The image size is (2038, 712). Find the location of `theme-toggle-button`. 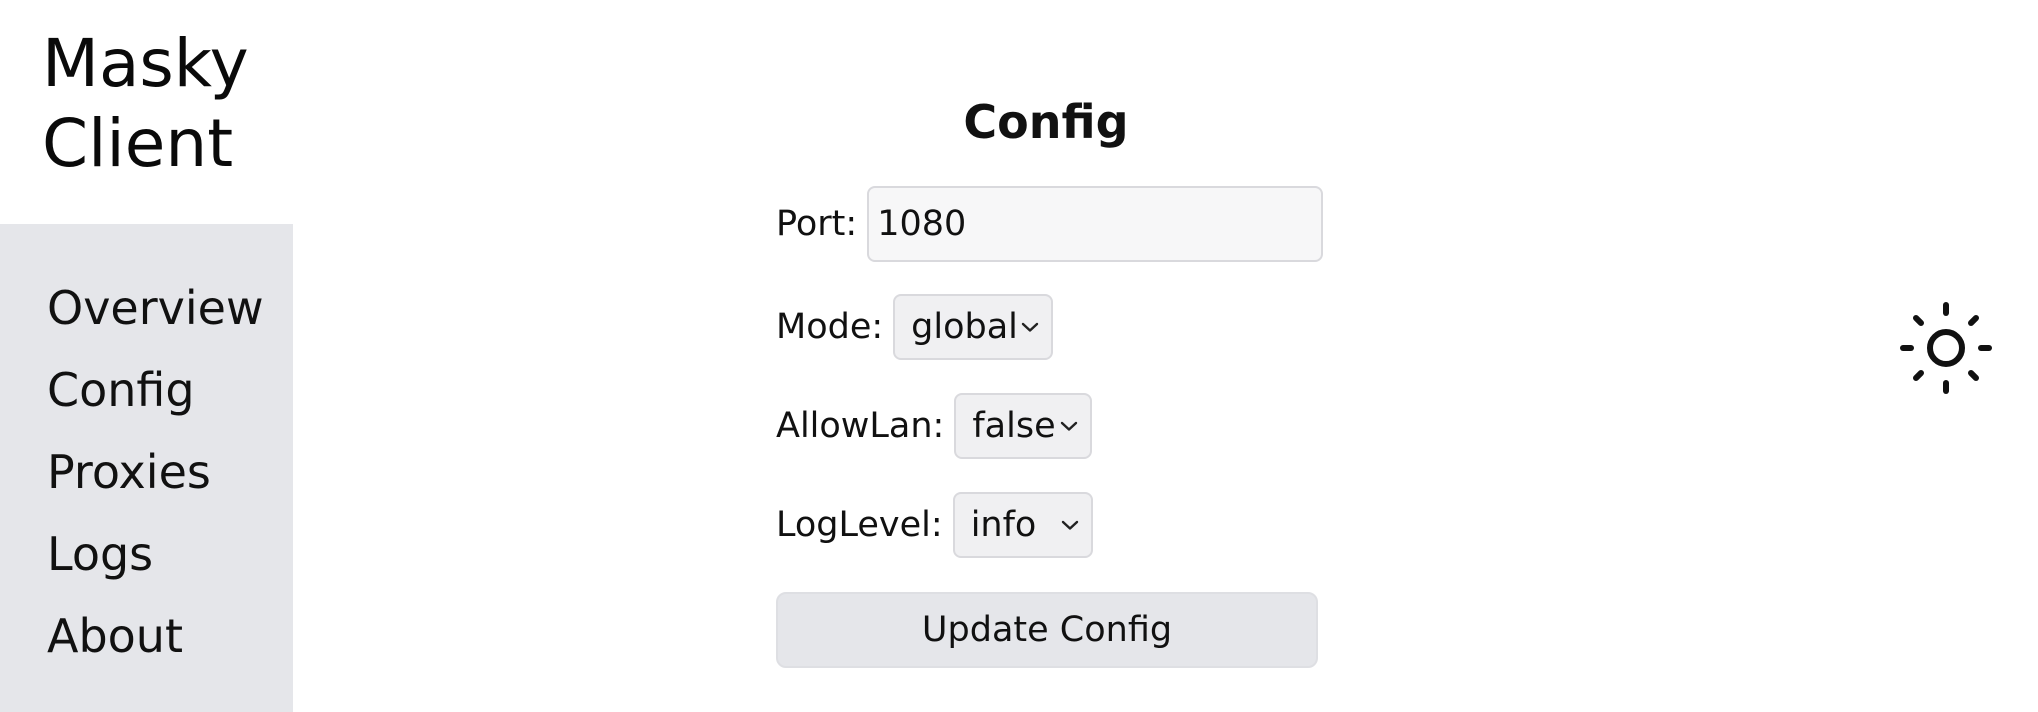

theme-toggle-button is located at coordinates (1946, 348).